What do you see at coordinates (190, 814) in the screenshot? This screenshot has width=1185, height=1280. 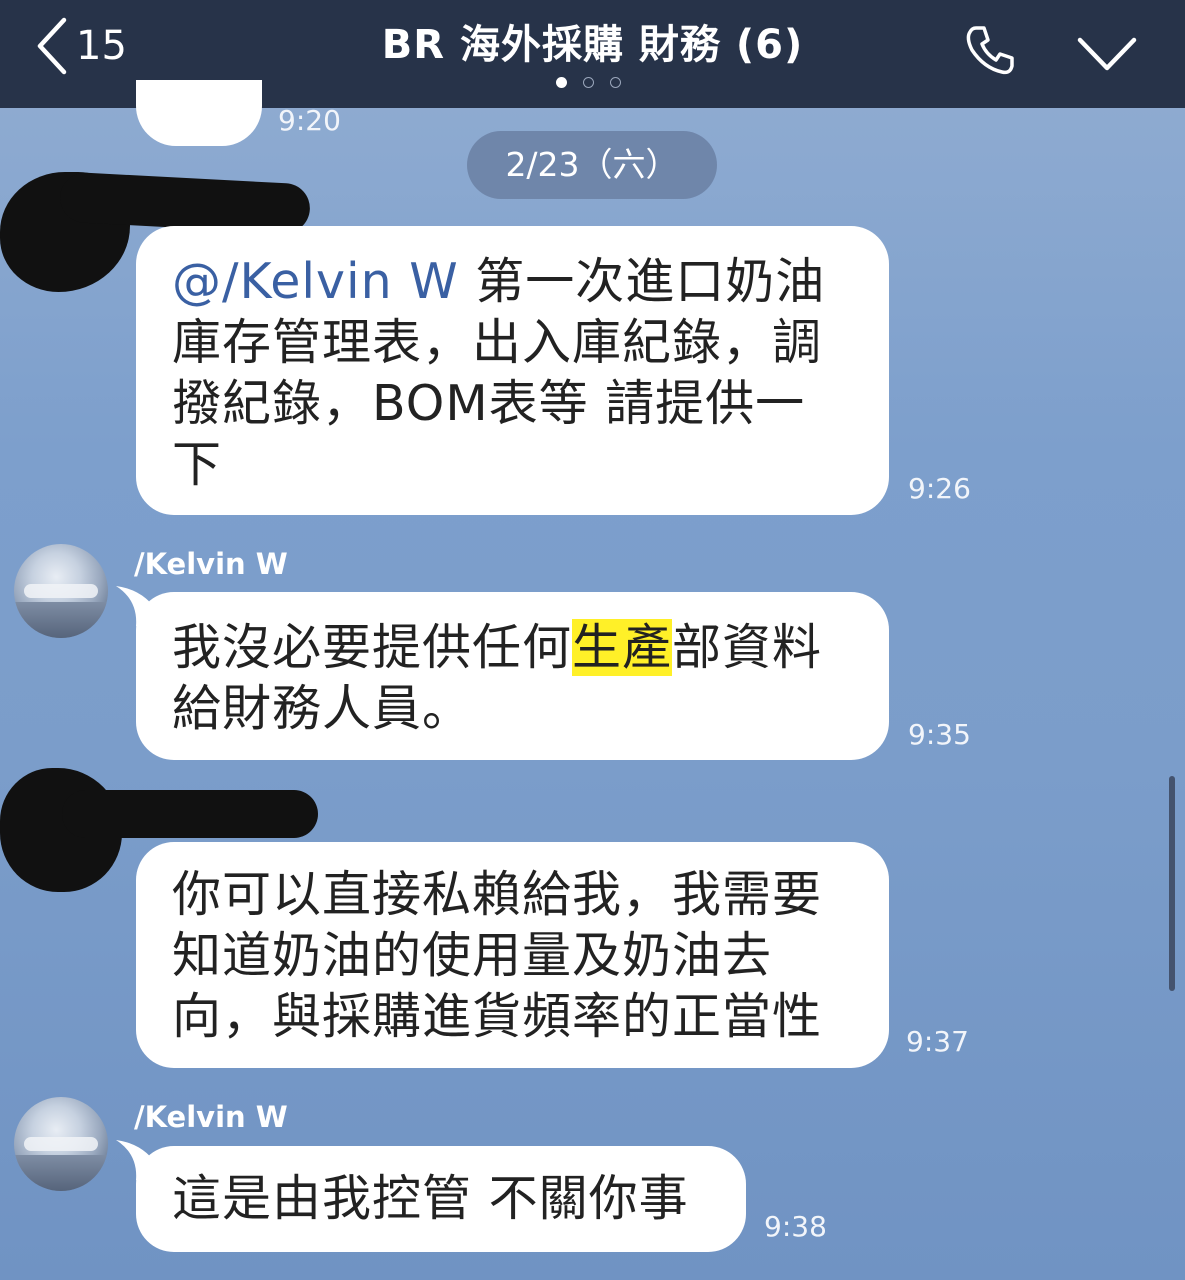 I see `redacted-sender-name` at bounding box center [190, 814].